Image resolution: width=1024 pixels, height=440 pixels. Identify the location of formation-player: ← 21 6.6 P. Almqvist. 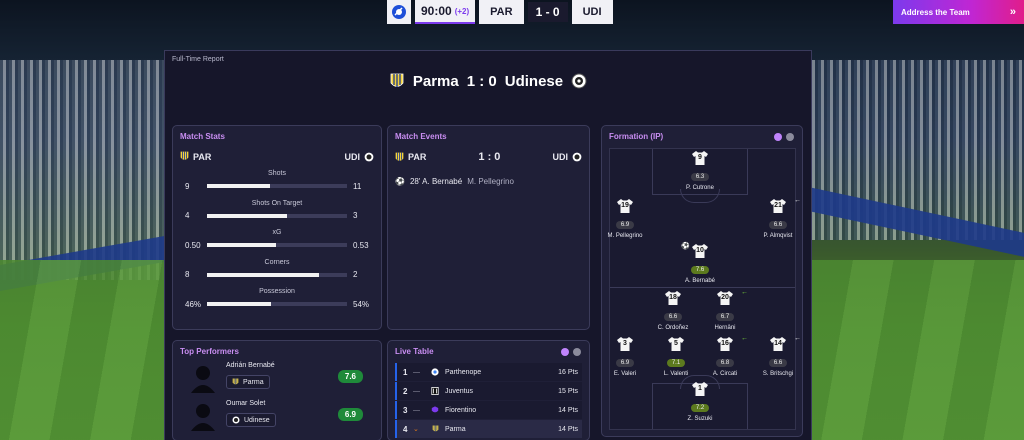
(778, 218).